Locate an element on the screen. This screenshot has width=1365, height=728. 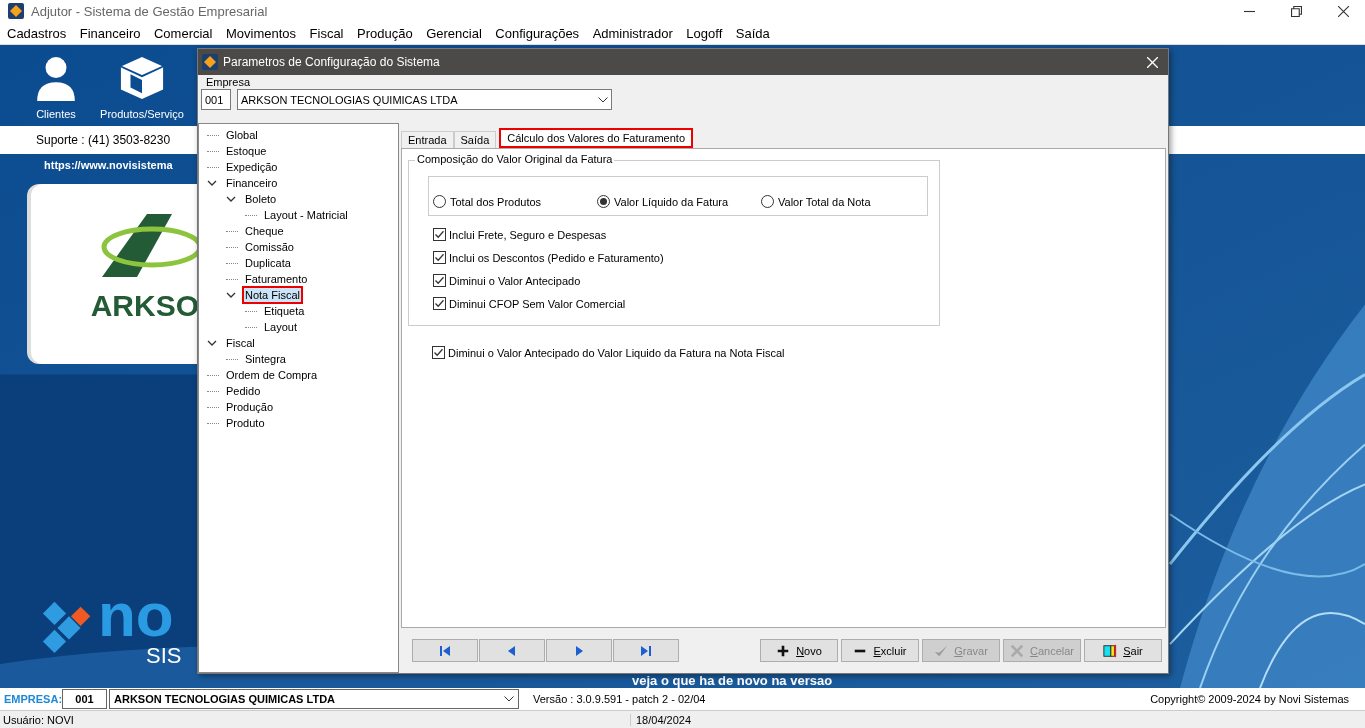
first-record-button is located at coordinates (445, 650).